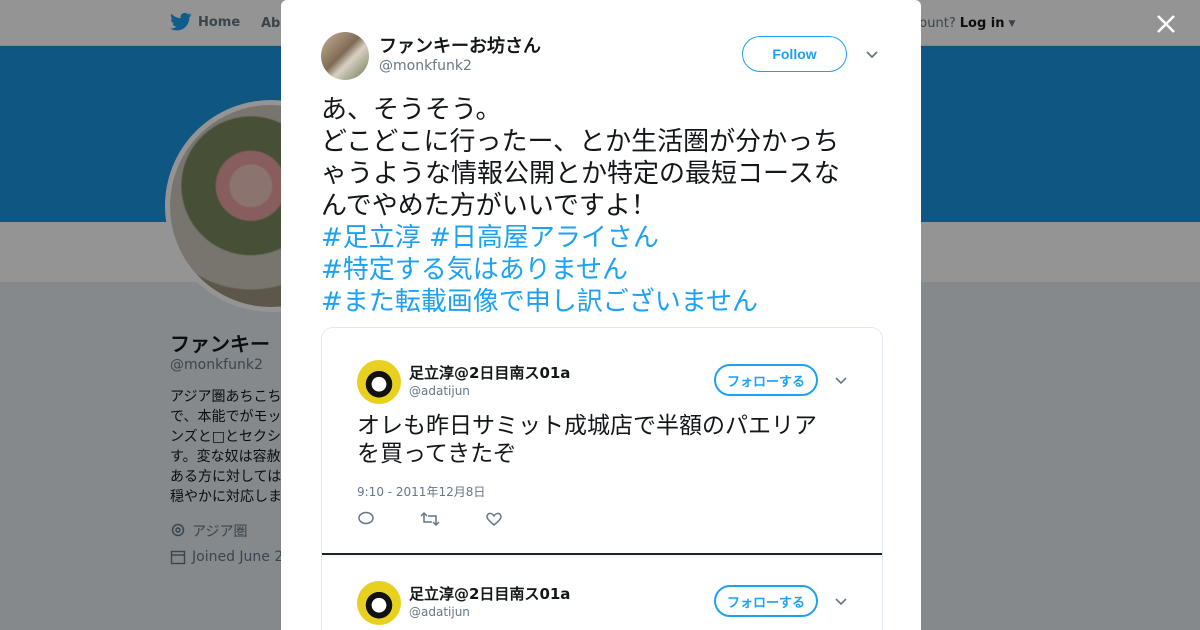 The image size is (1200, 630). What do you see at coordinates (602, 557) in the screenshot?
I see `screenshot-divider` at bounding box center [602, 557].